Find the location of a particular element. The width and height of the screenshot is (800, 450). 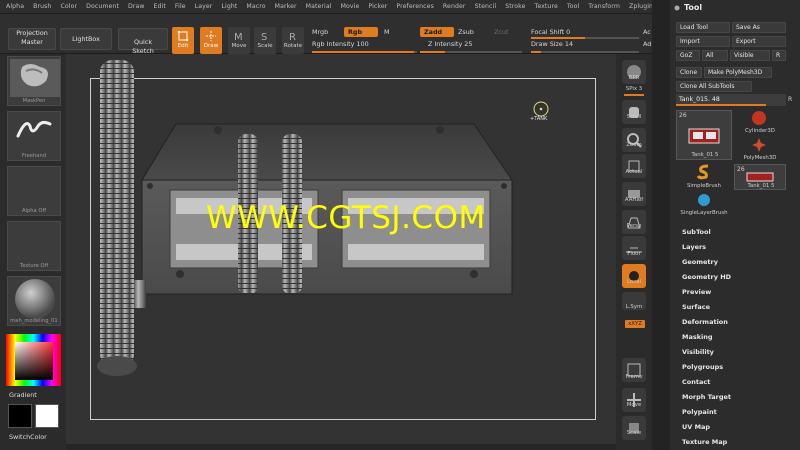

current-tool-slider: Tank_015. 48 is located at coordinates (731, 100).